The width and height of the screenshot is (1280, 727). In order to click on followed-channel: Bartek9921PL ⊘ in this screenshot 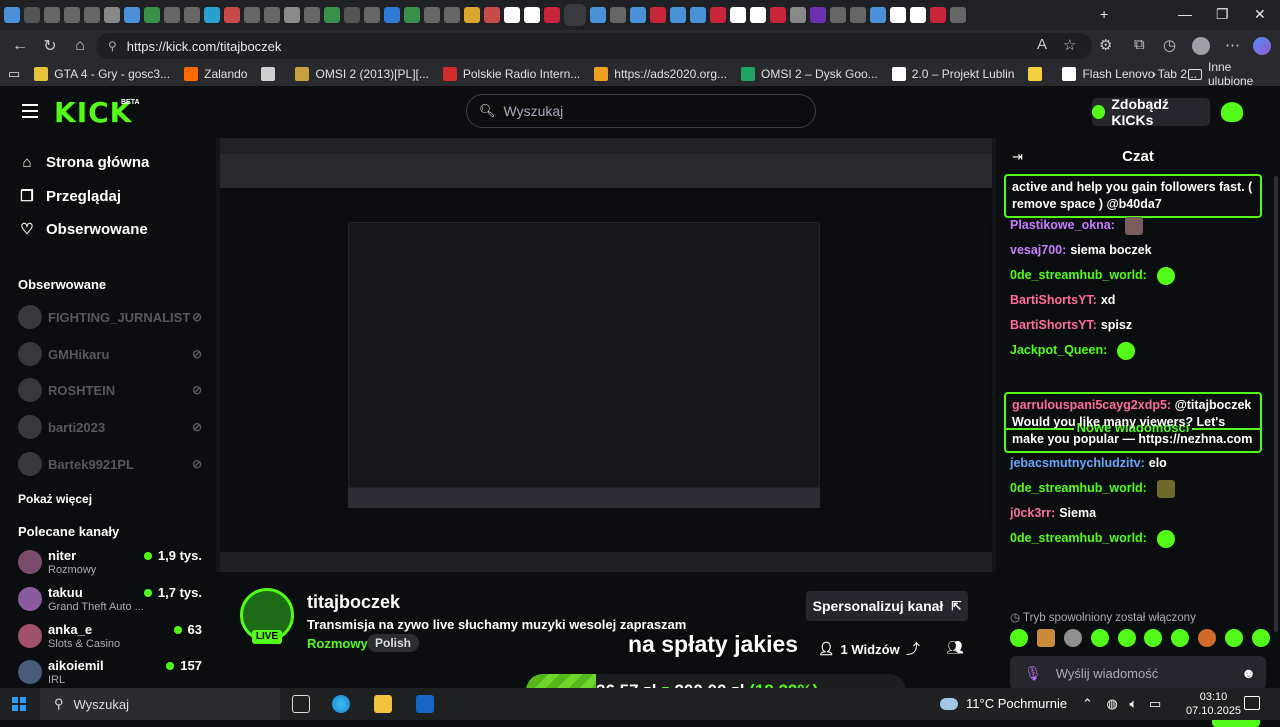, I will do `click(112, 464)`.